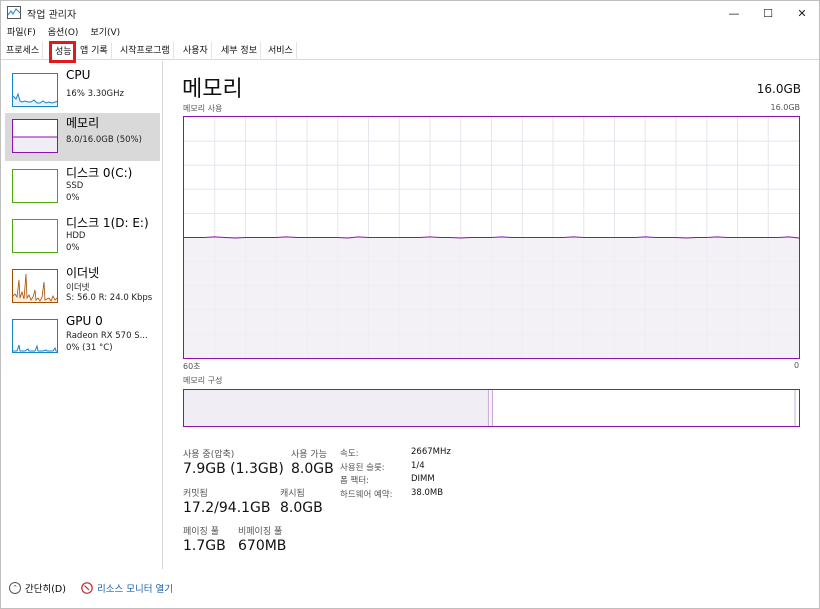 Image resolution: width=820 pixels, height=609 pixels. I want to click on disk-0-thumbnail-graph, so click(35, 186).